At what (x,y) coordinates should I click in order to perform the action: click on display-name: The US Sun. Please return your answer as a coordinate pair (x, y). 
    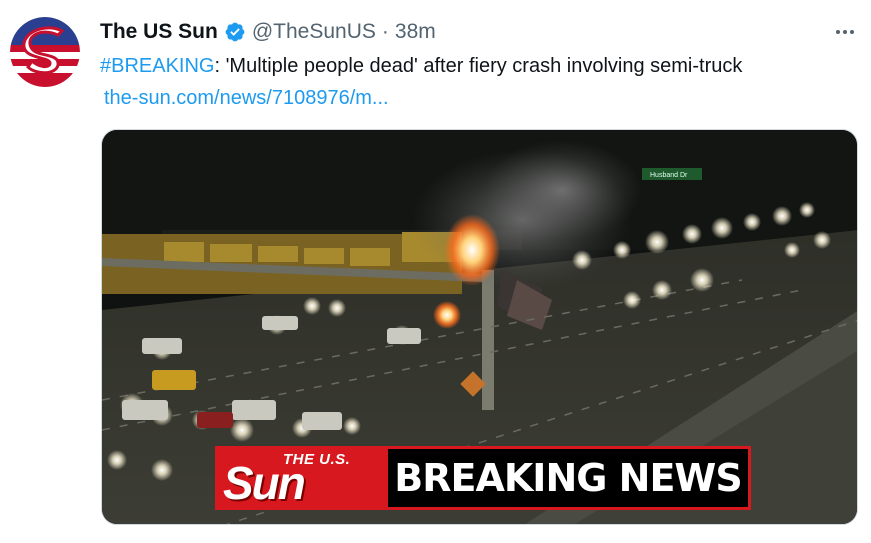
    Looking at the image, I should click on (159, 32).